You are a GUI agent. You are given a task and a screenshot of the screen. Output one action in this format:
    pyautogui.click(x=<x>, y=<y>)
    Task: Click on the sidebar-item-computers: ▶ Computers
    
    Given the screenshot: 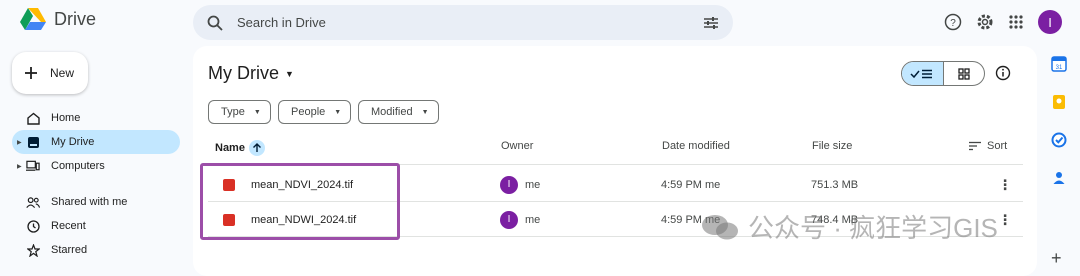 What is the action you would take?
    pyautogui.click(x=96, y=166)
    